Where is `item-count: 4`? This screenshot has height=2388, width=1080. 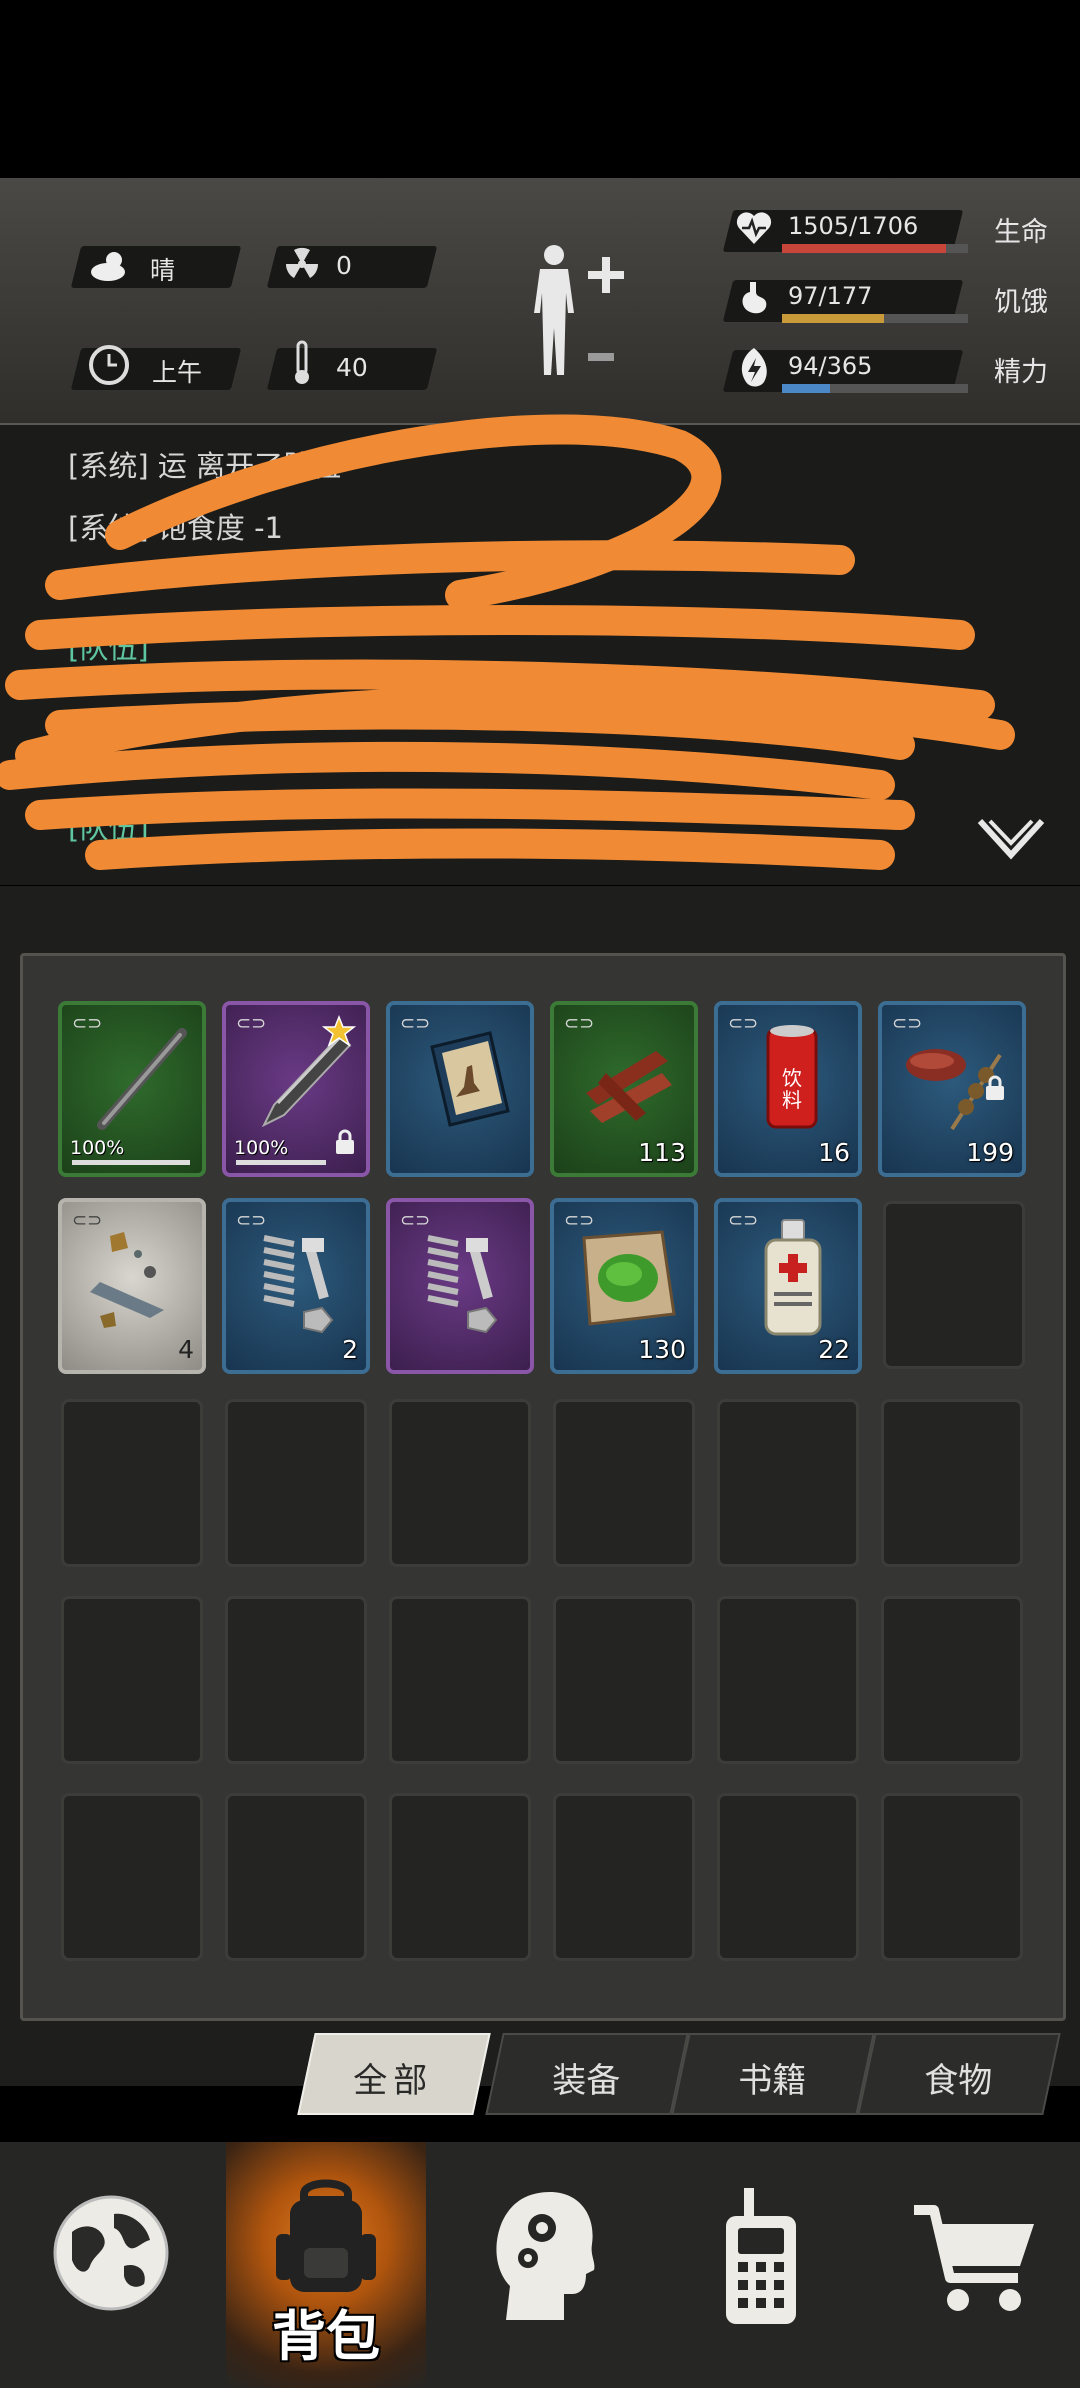 item-count: 4 is located at coordinates (186, 1349).